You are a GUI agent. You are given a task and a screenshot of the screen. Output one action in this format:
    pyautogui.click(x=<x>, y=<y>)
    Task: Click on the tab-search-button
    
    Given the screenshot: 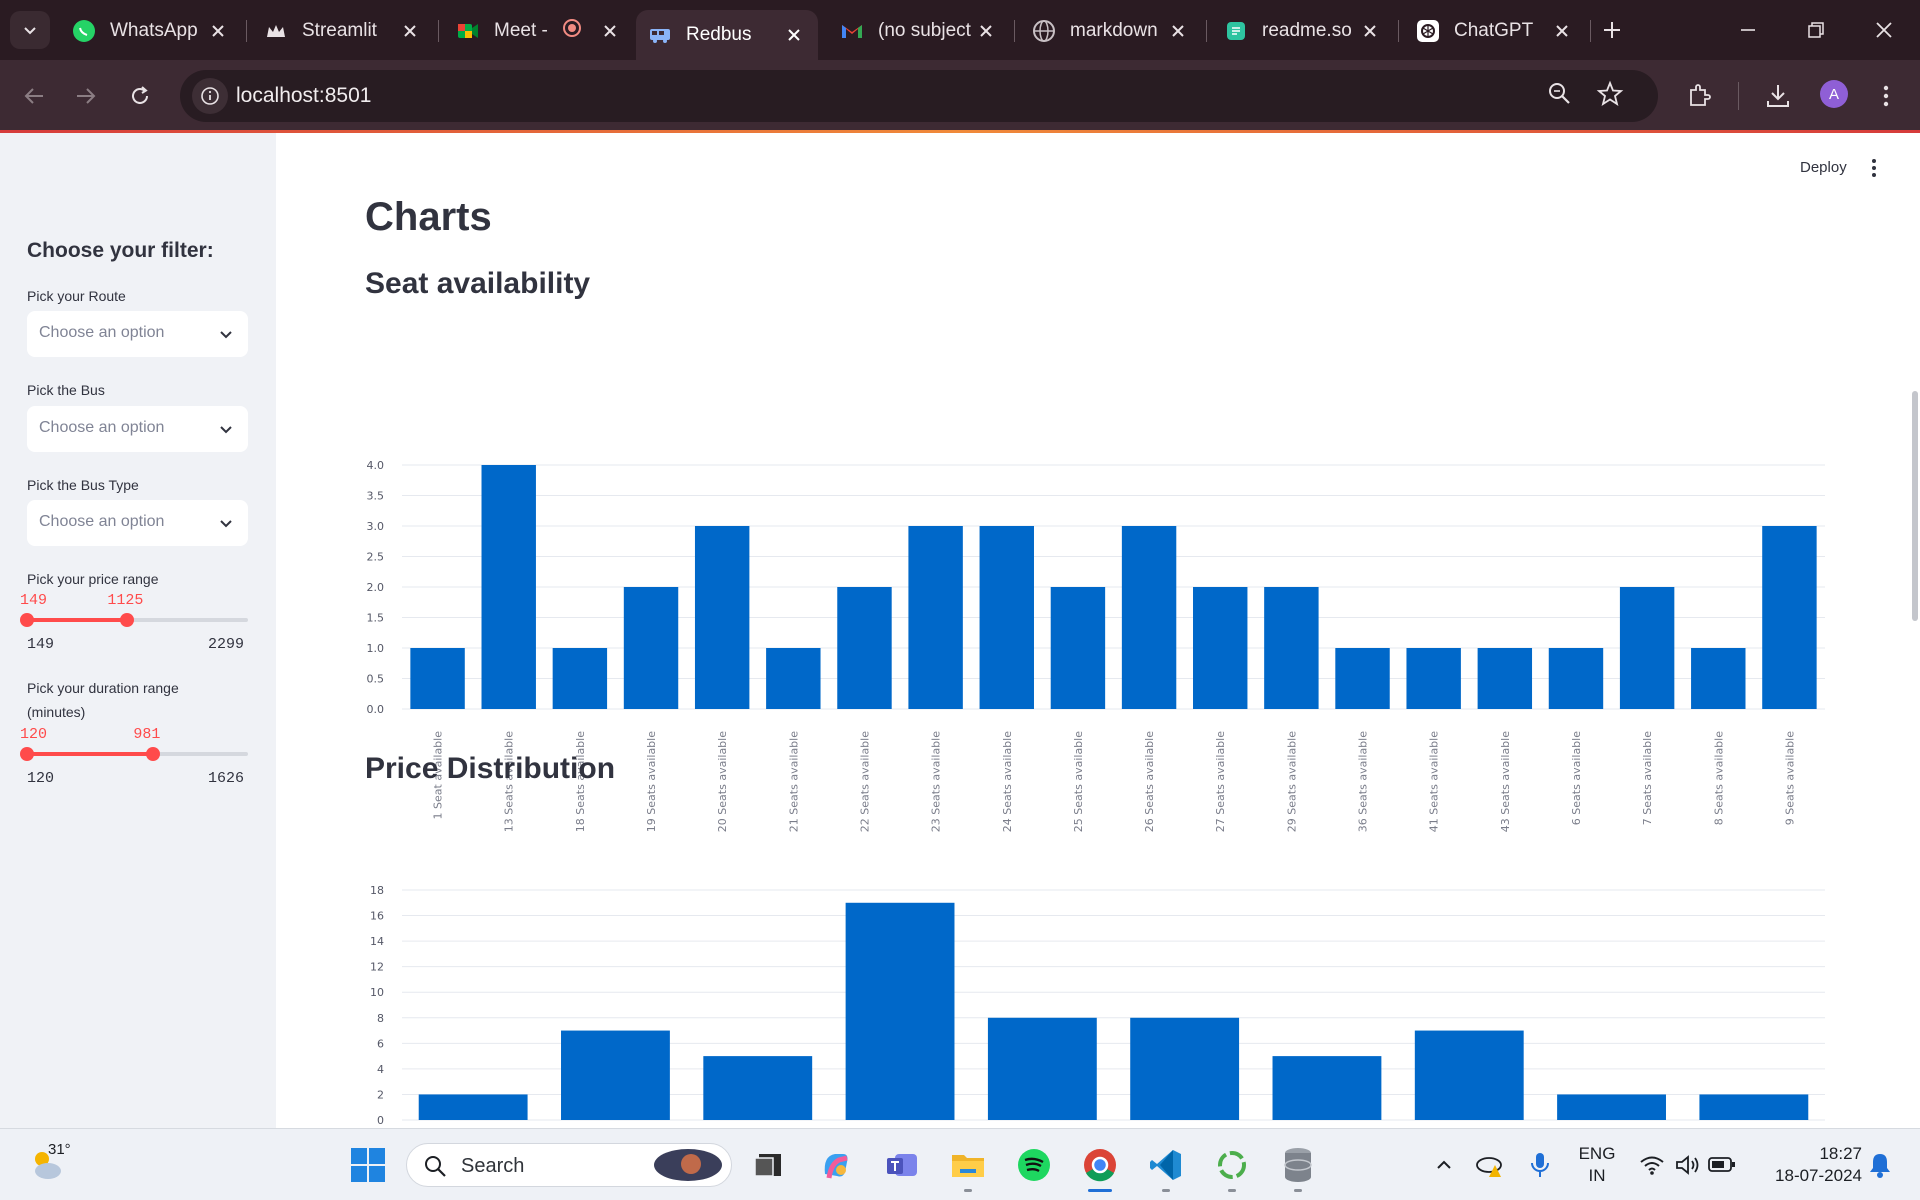 What is the action you would take?
    pyautogui.click(x=30, y=30)
    